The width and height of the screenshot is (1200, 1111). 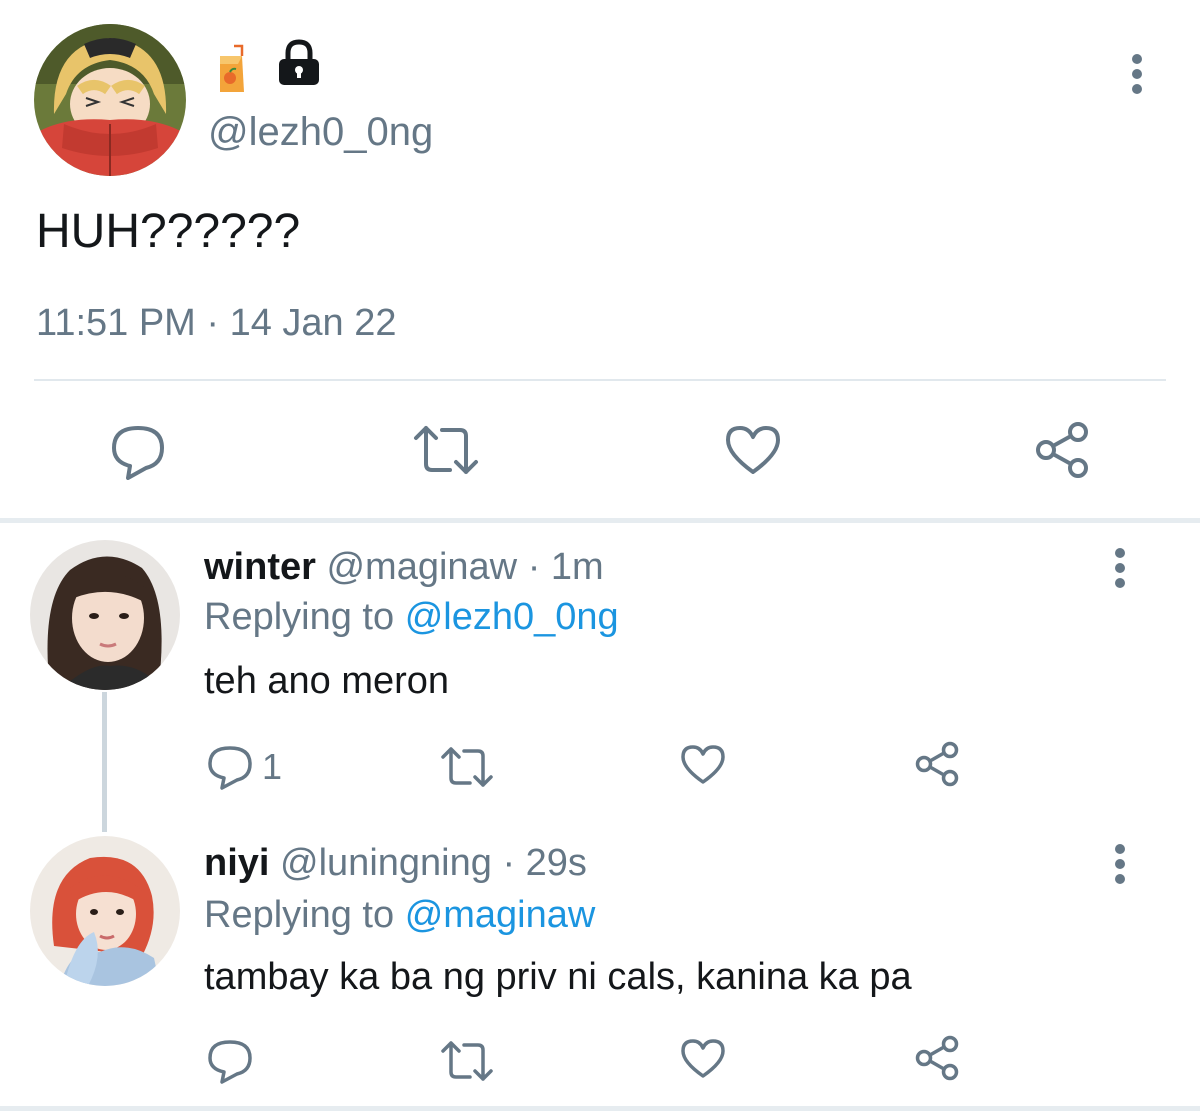 What do you see at coordinates (320, 132) in the screenshot?
I see `author-handle: @lezh0_0ng` at bounding box center [320, 132].